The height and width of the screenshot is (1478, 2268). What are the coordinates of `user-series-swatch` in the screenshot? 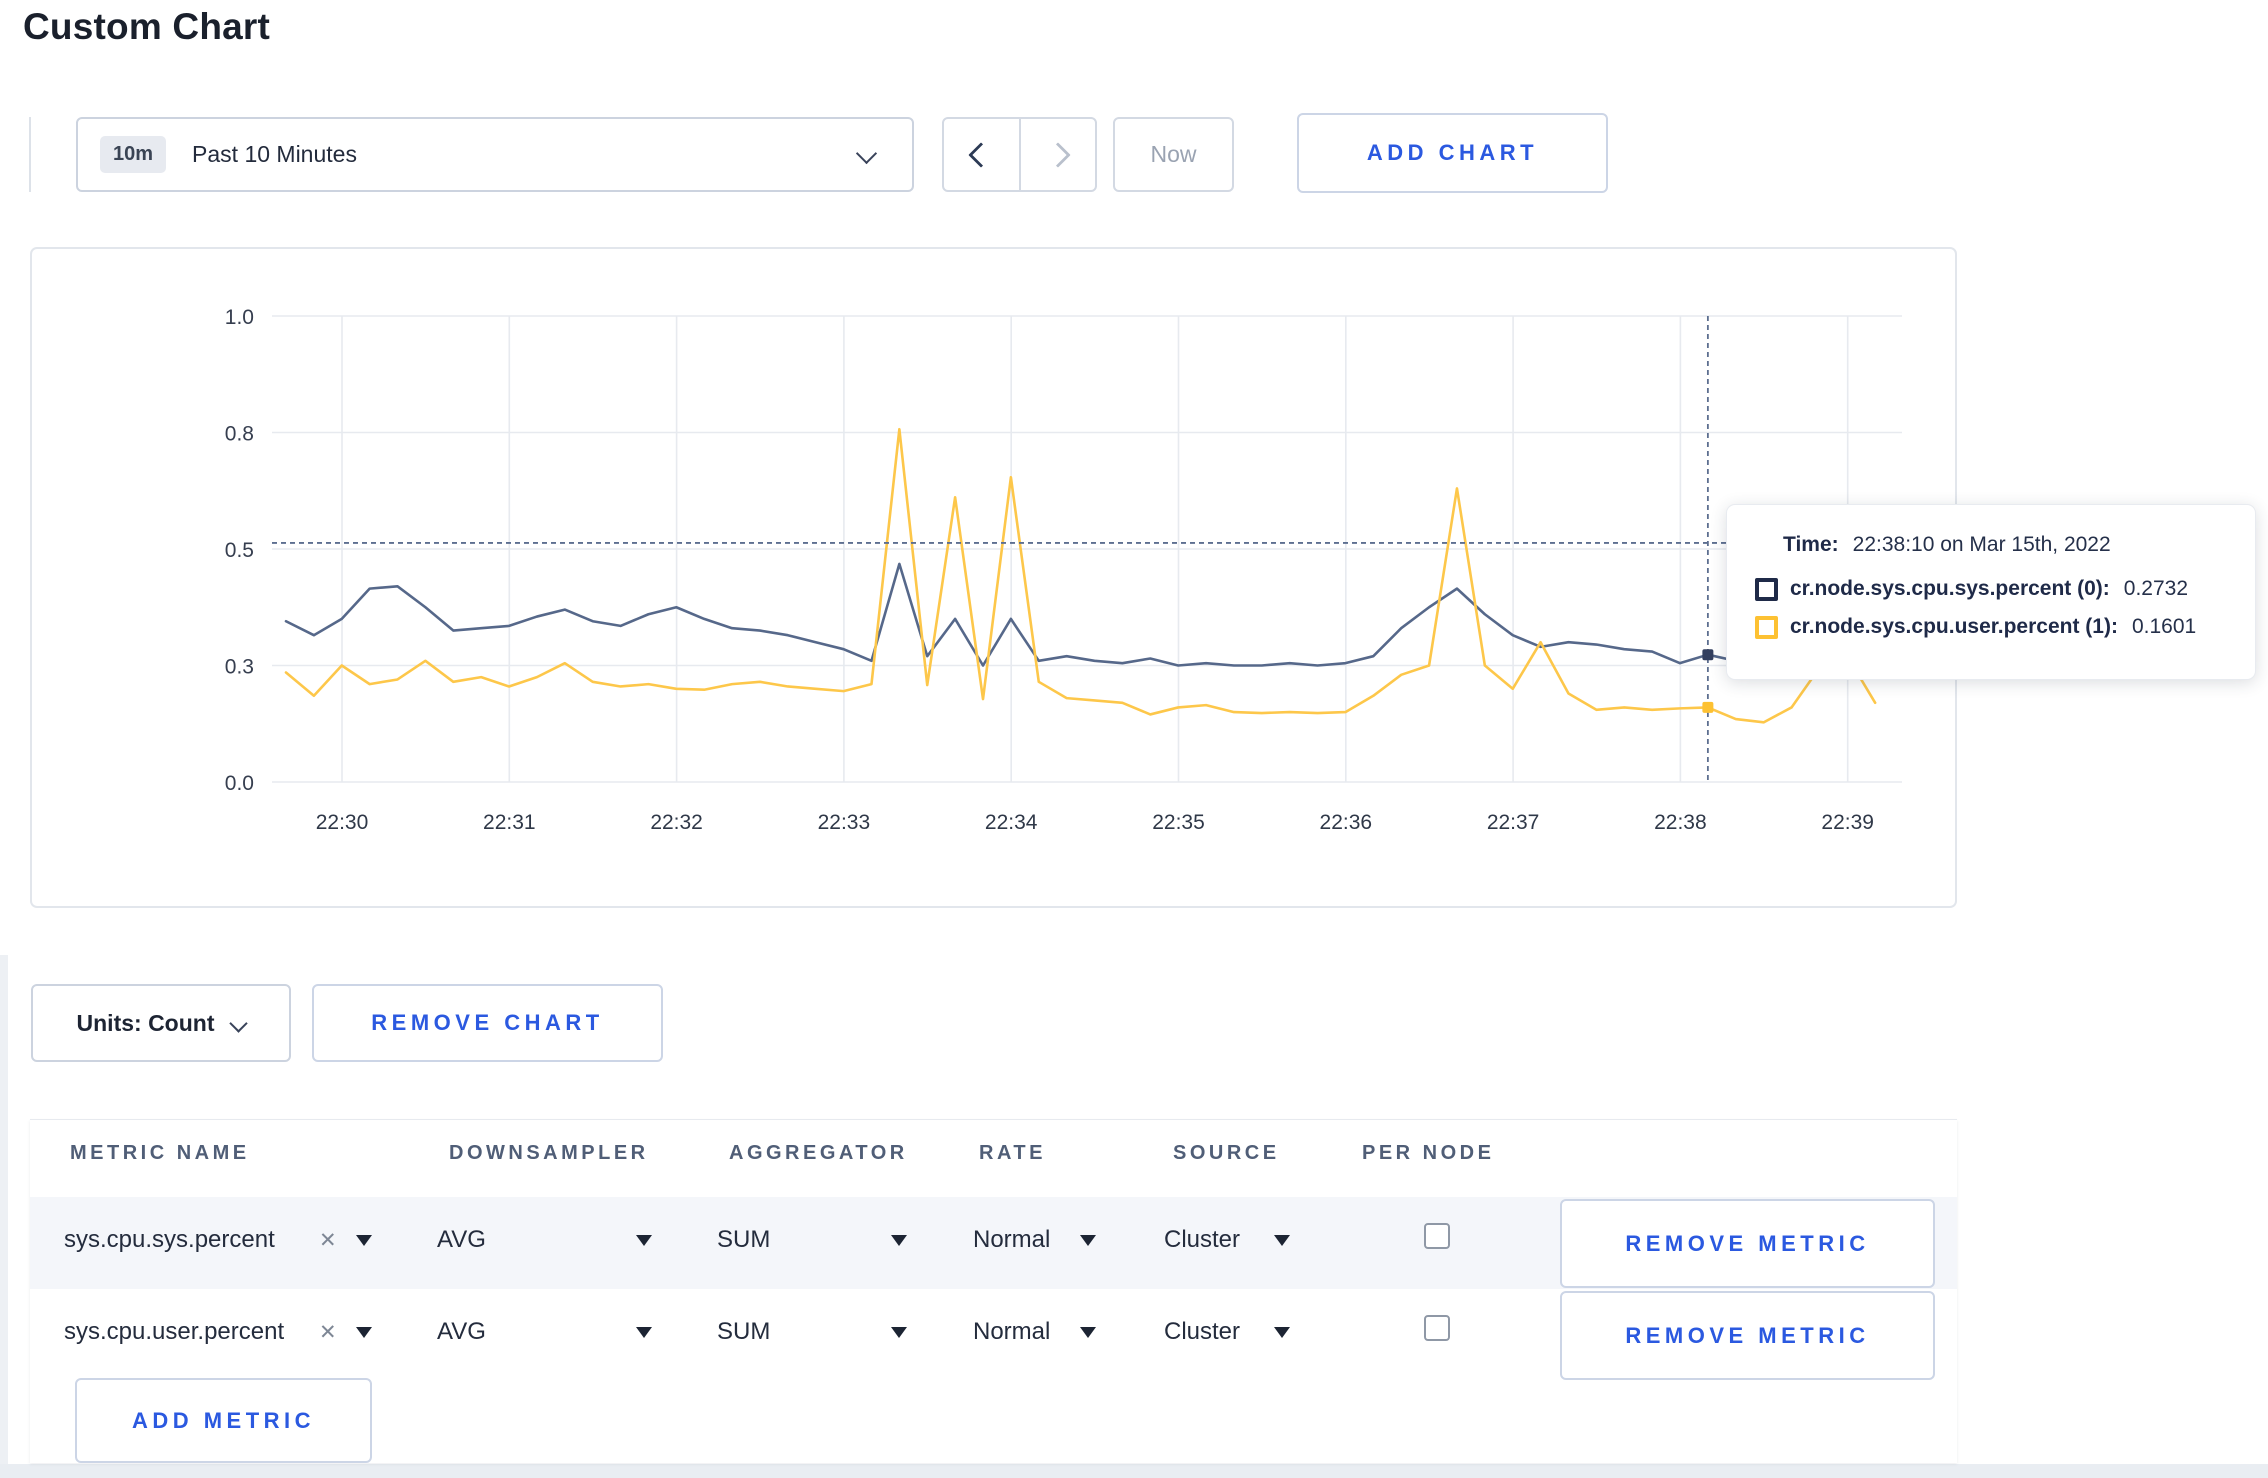 It's located at (1766, 627).